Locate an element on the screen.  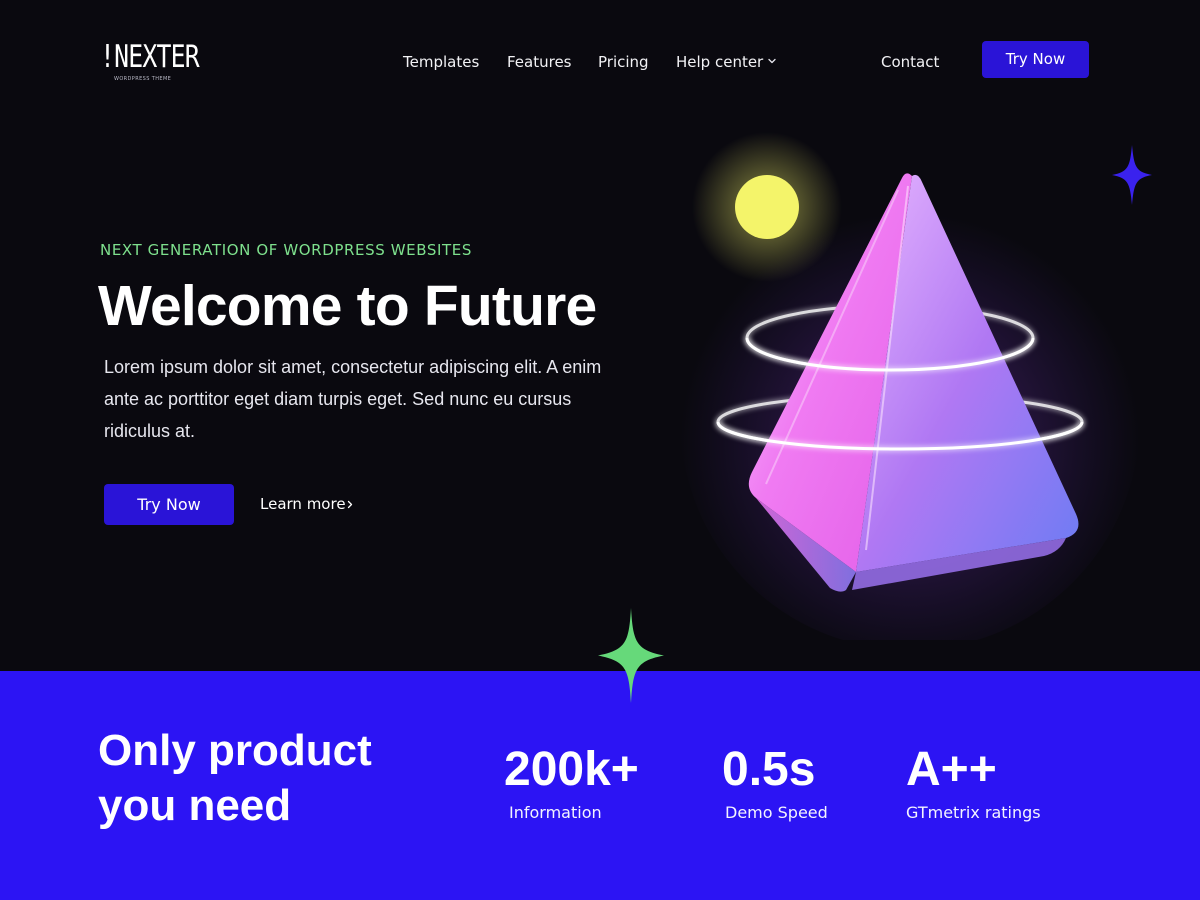
nav-item-features: Features is located at coordinates (539, 62).